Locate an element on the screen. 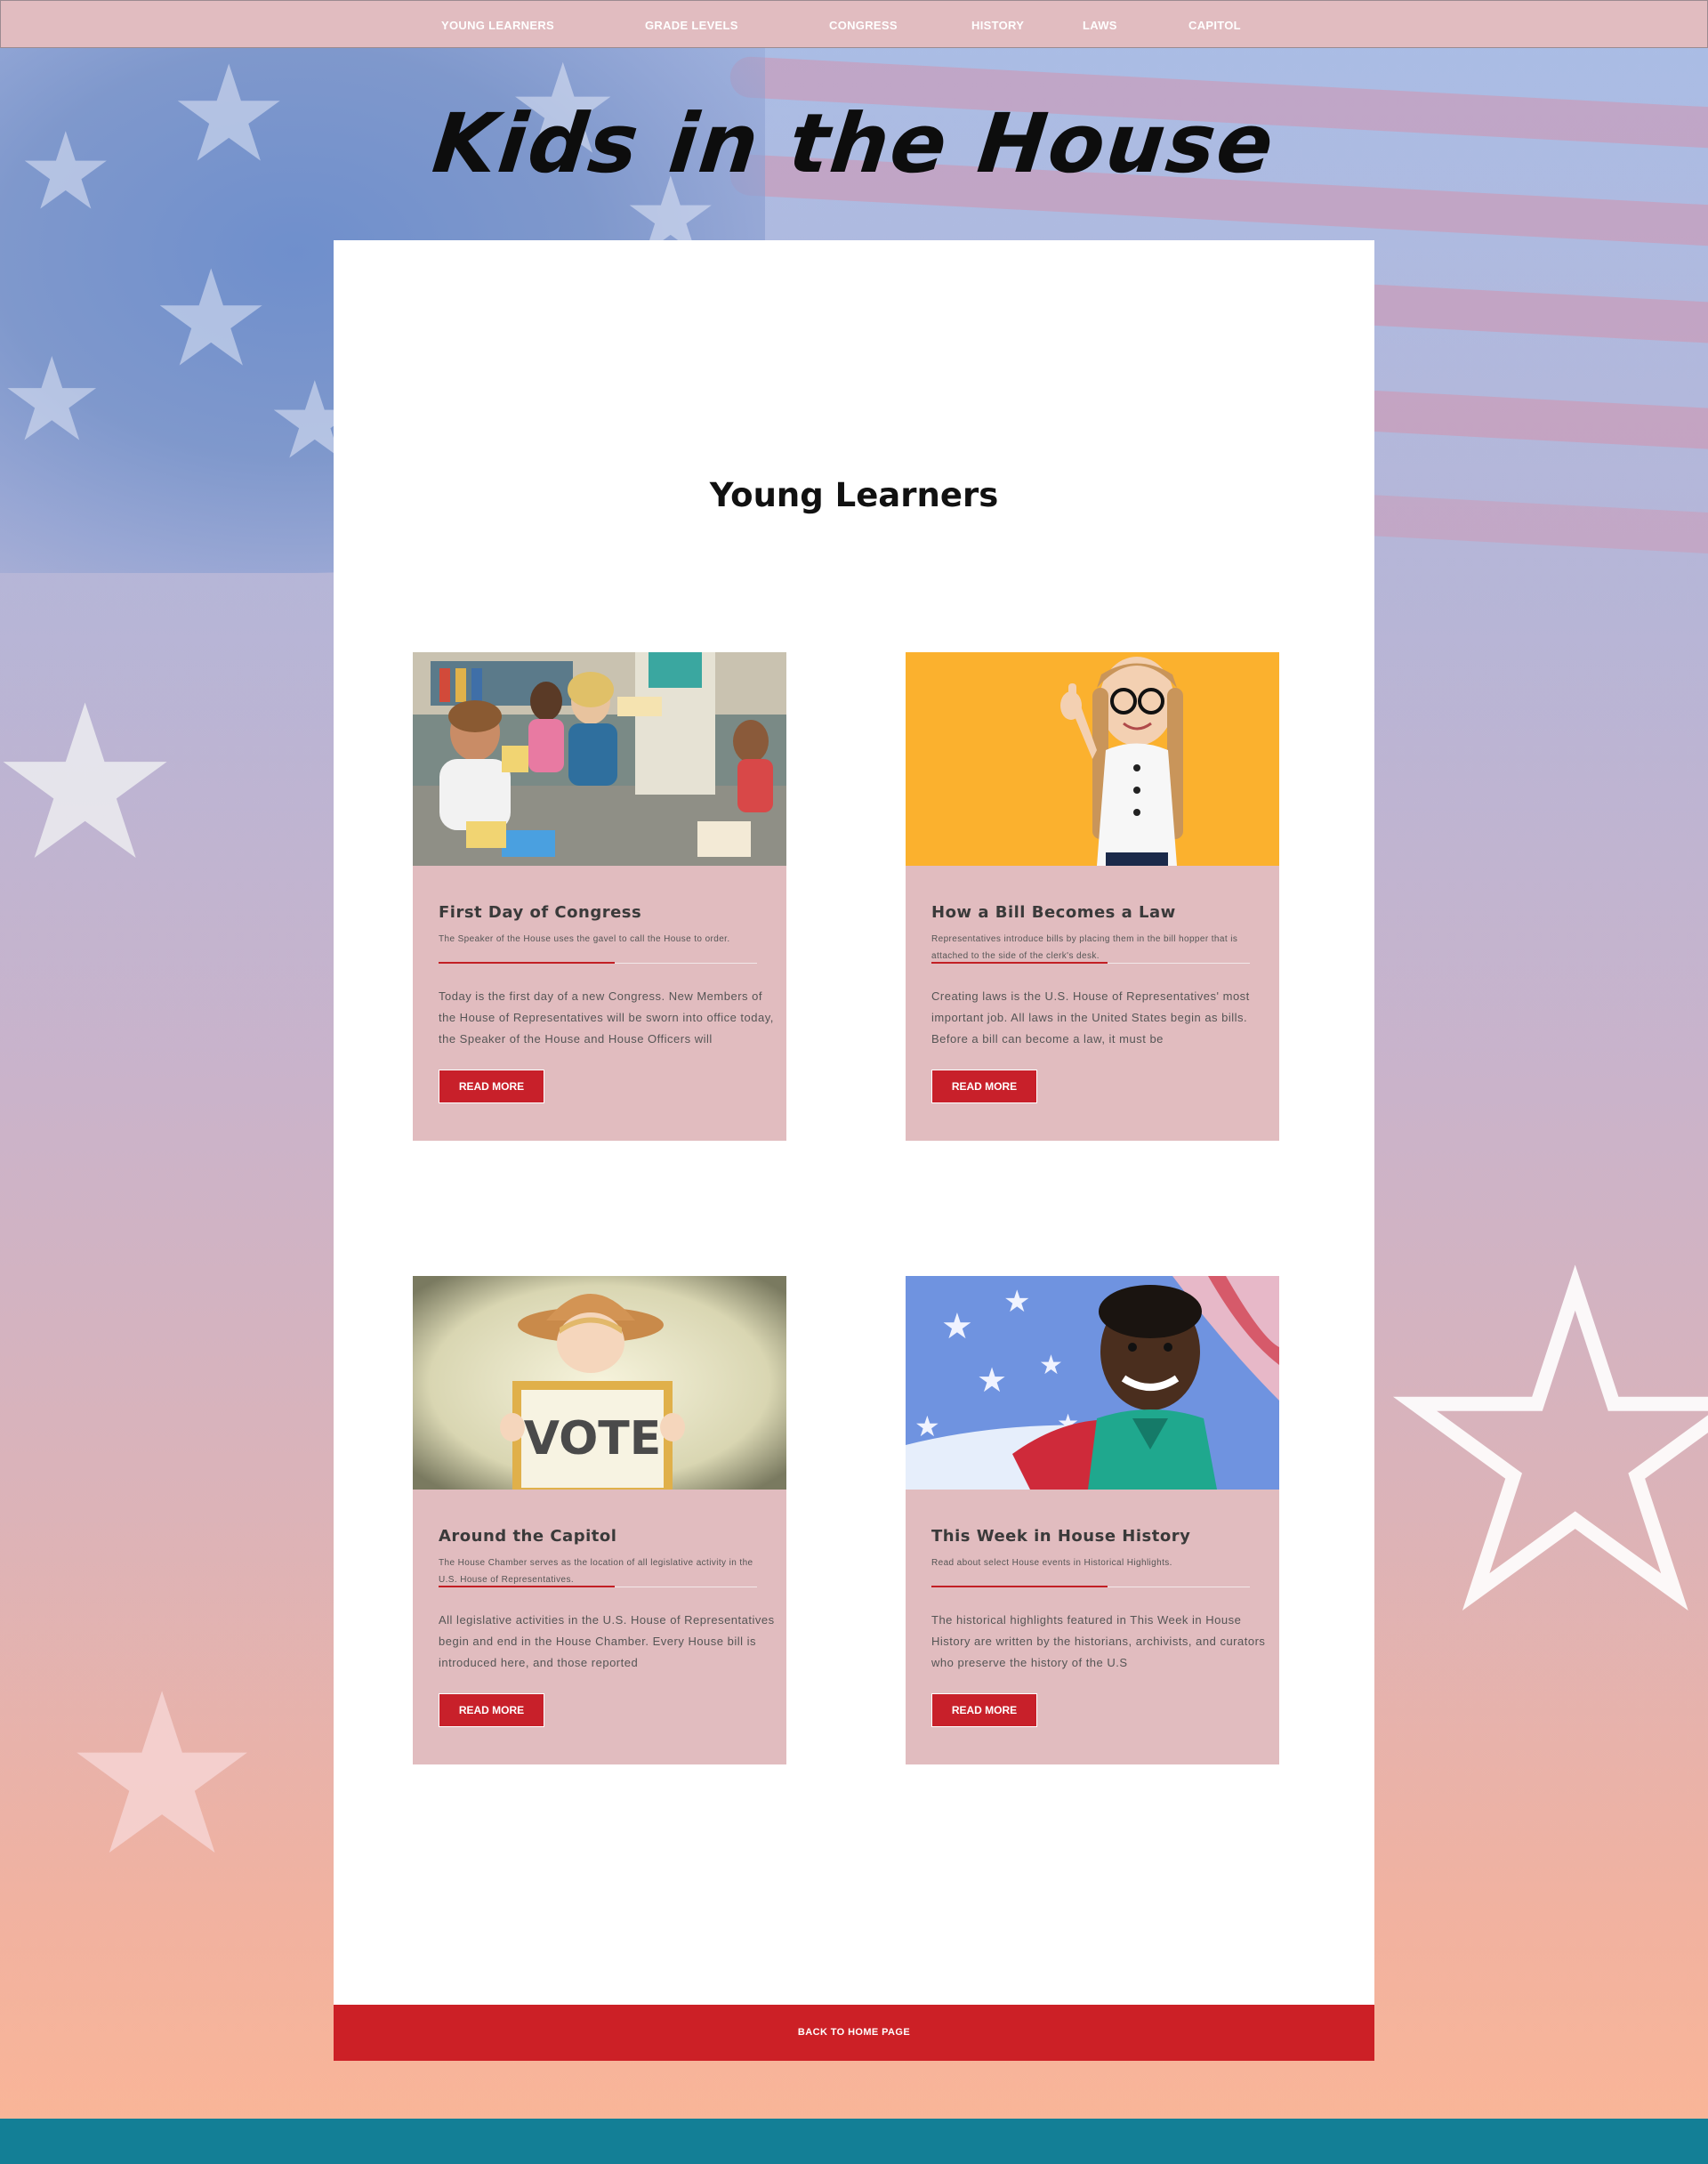 The height and width of the screenshot is (2164, 1708). section-title: Young Learners is located at coordinates (854, 495).